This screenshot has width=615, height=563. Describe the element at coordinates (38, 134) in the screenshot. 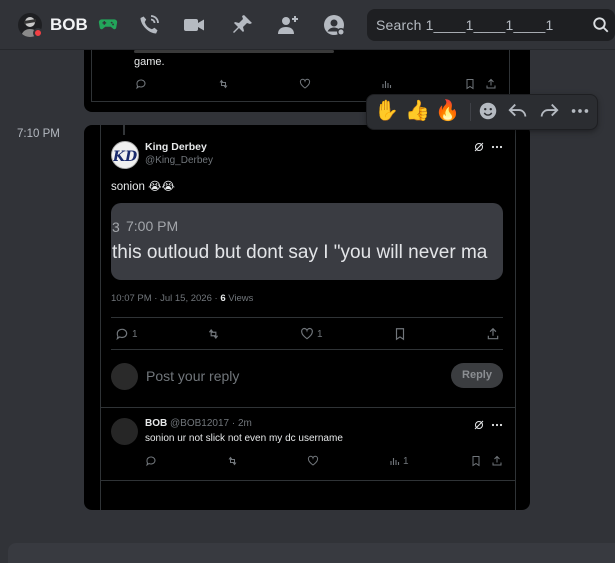

I see `message-timestamp: 7:10 PM` at that location.